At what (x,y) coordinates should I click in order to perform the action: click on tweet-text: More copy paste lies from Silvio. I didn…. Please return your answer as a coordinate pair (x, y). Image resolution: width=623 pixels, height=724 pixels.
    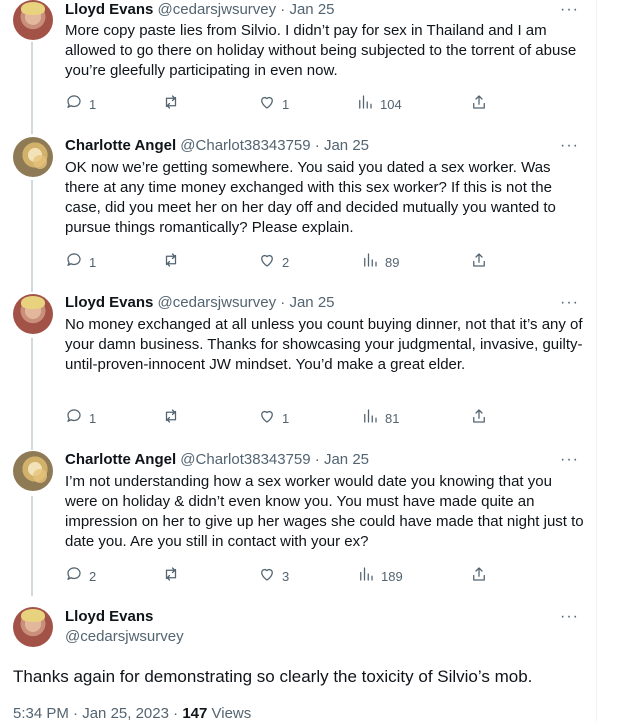
    Looking at the image, I should click on (321, 50).